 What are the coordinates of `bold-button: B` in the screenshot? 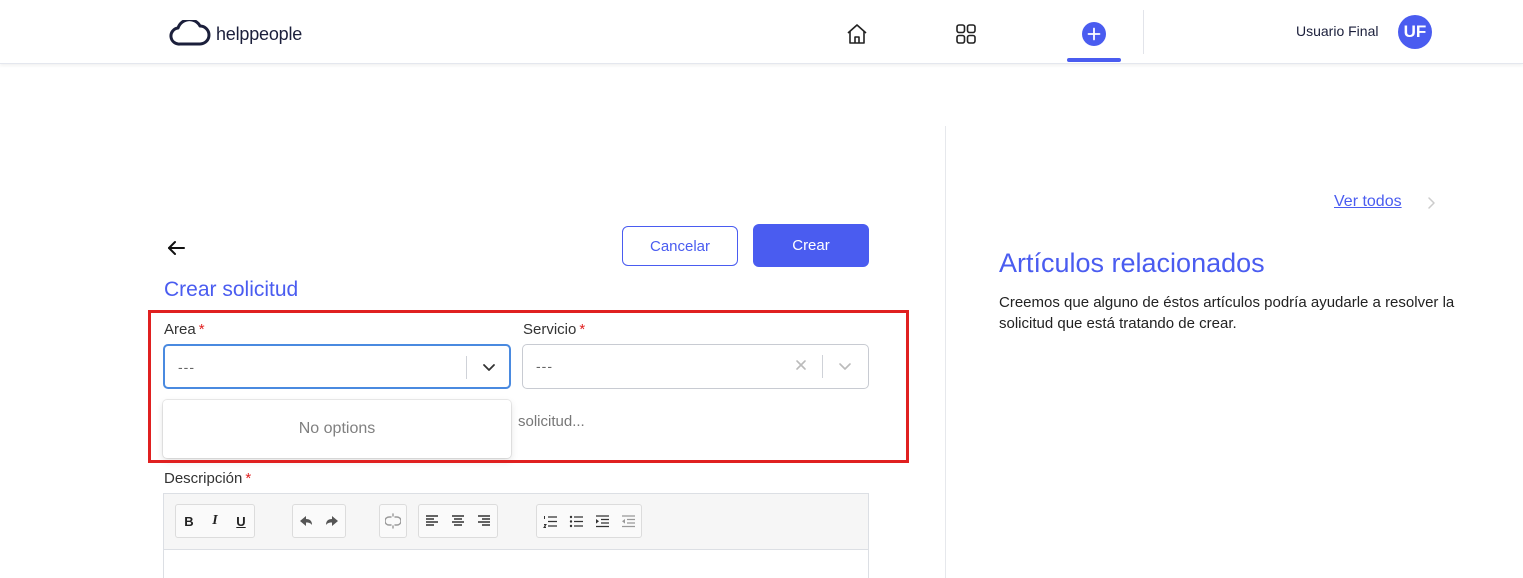 It's located at (189, 521).